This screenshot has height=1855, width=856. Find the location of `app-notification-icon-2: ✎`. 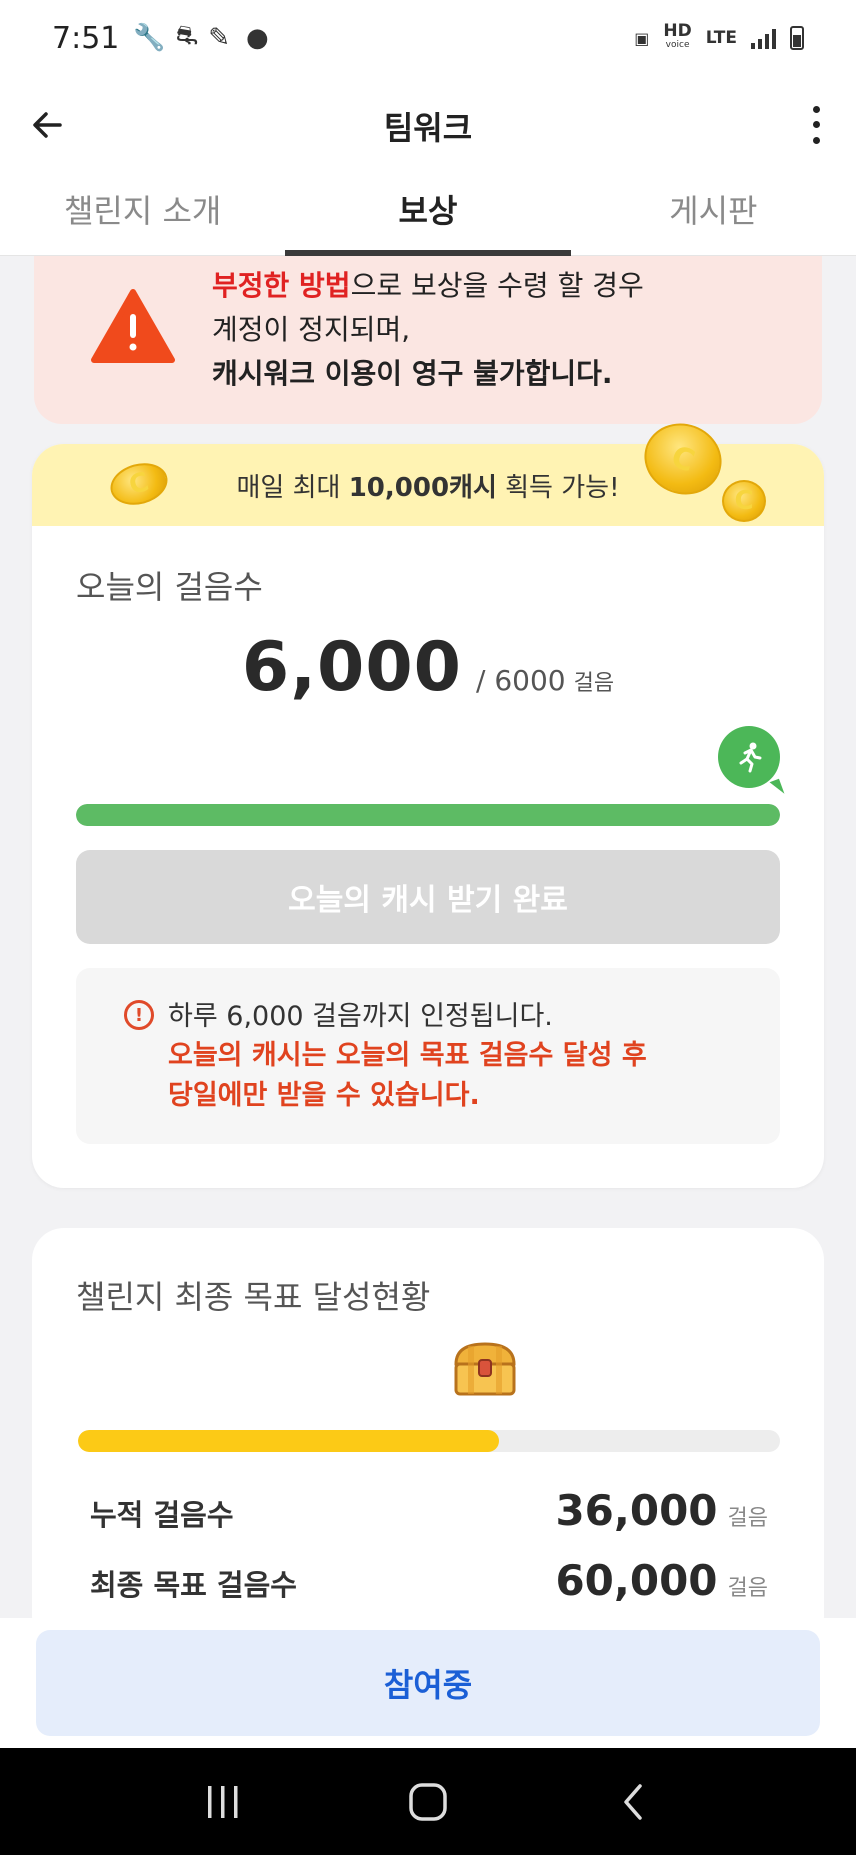

app-notification-icon-2: ✎ is located at coordinates (219, 38).